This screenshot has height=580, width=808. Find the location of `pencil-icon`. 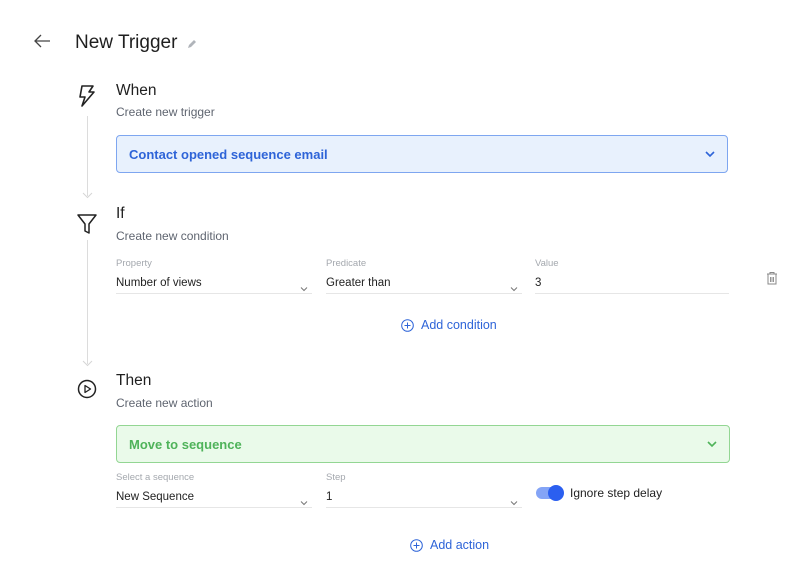

pencil-icon is located at coordinates (192, 44).